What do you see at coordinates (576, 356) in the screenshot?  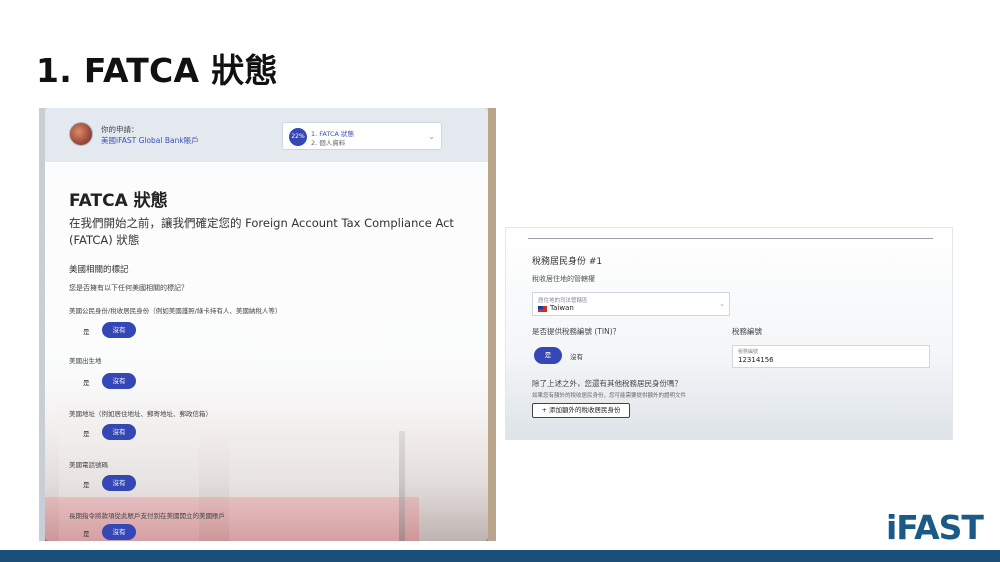 I see `no-option: 沒有` at bounding box center [576, 356].